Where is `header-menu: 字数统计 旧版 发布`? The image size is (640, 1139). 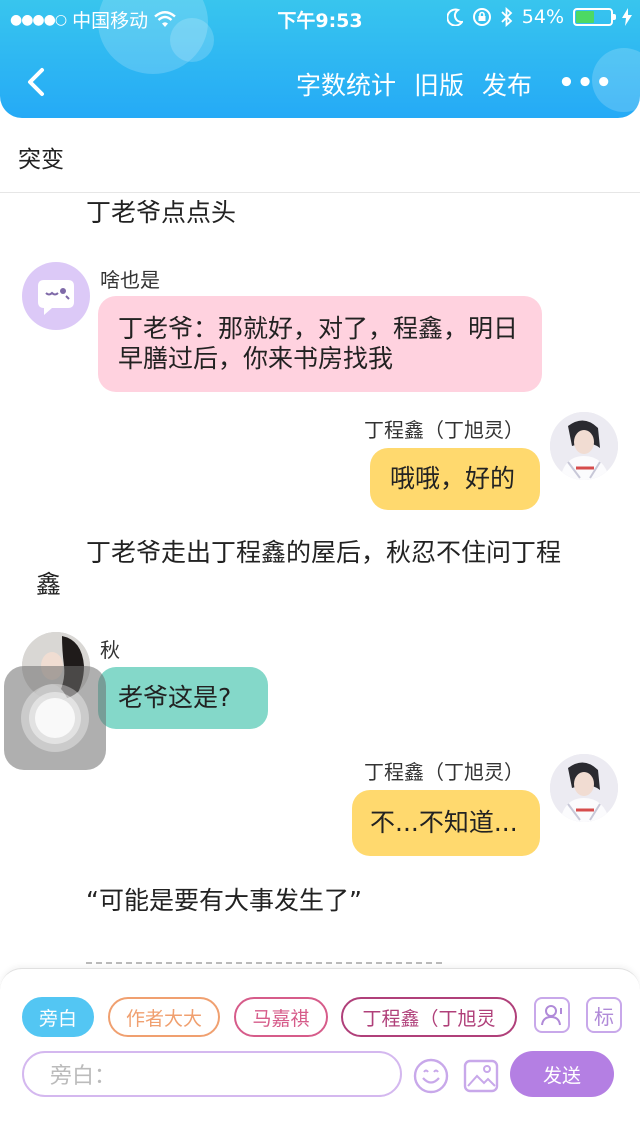
header-menu: 字数统计 旧版 发布 is located at coordinates (414, 84).